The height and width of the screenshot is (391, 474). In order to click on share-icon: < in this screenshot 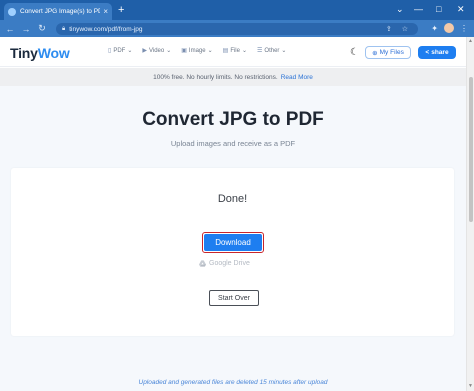, I will do `click(427, 52)`.